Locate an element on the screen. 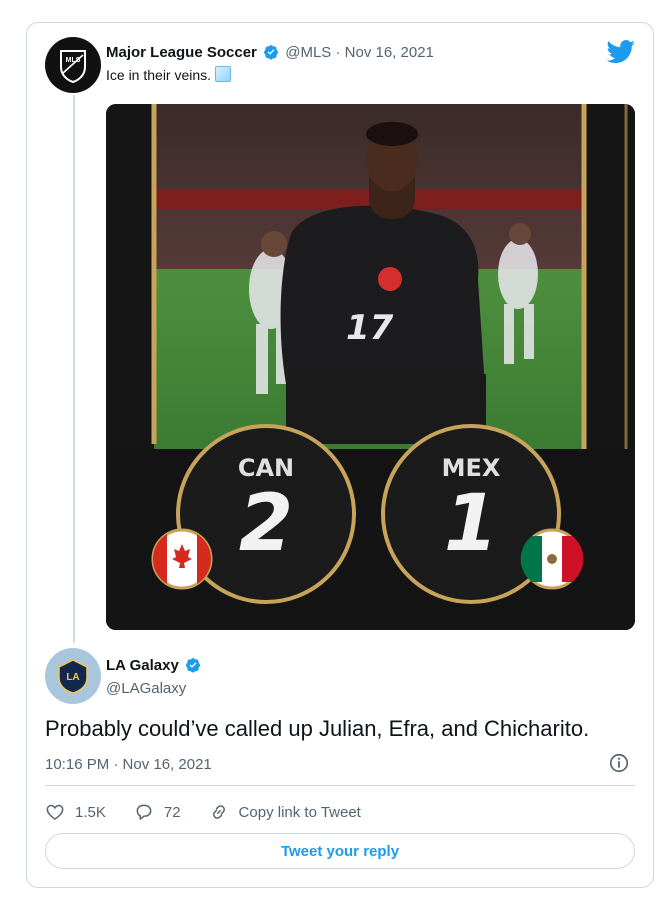 The height and width of the screenshot is (900, 670). info-icon is located at coordinates (619, 763).